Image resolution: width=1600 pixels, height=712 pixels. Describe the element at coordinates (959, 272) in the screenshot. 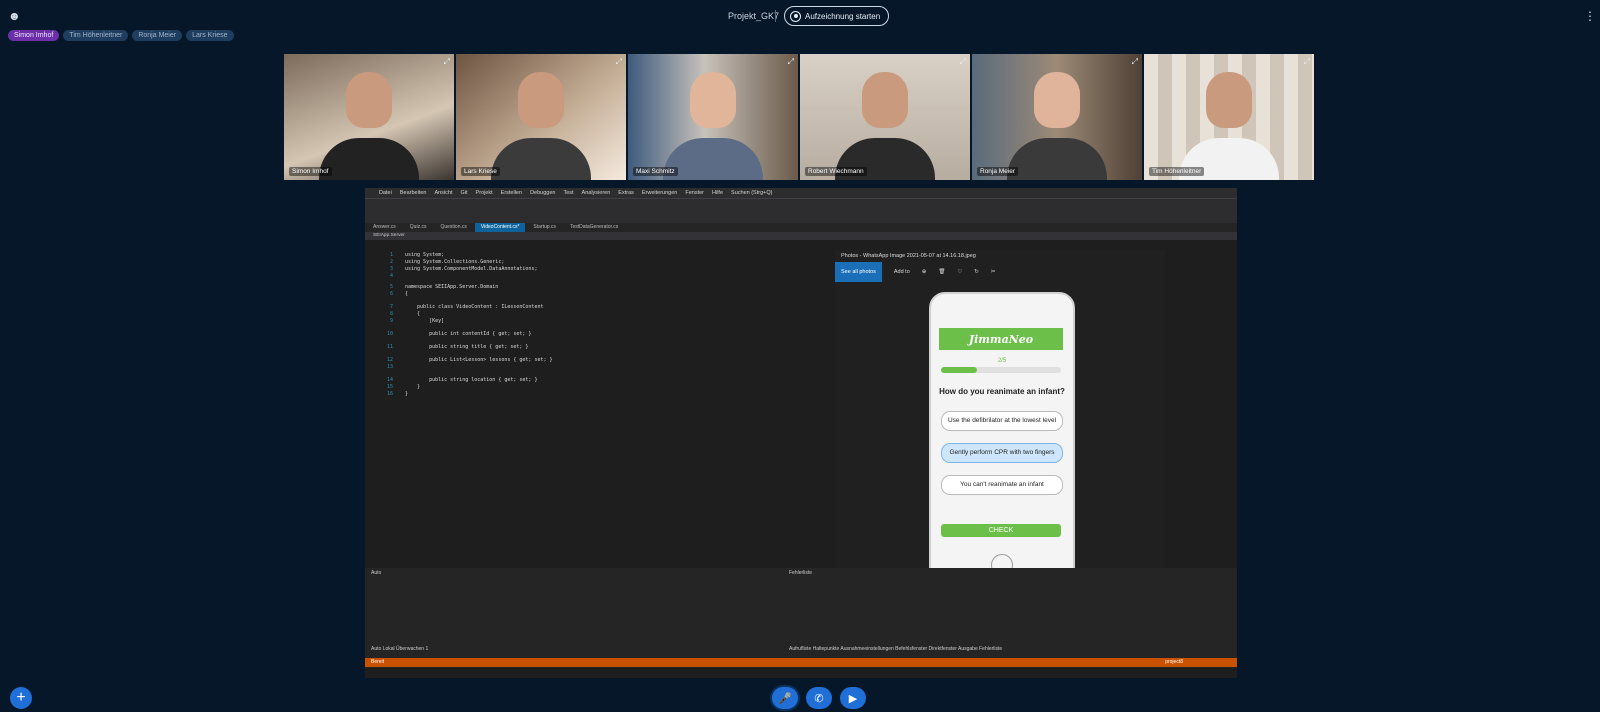

I see `favorite-icon: ♡` at that location.